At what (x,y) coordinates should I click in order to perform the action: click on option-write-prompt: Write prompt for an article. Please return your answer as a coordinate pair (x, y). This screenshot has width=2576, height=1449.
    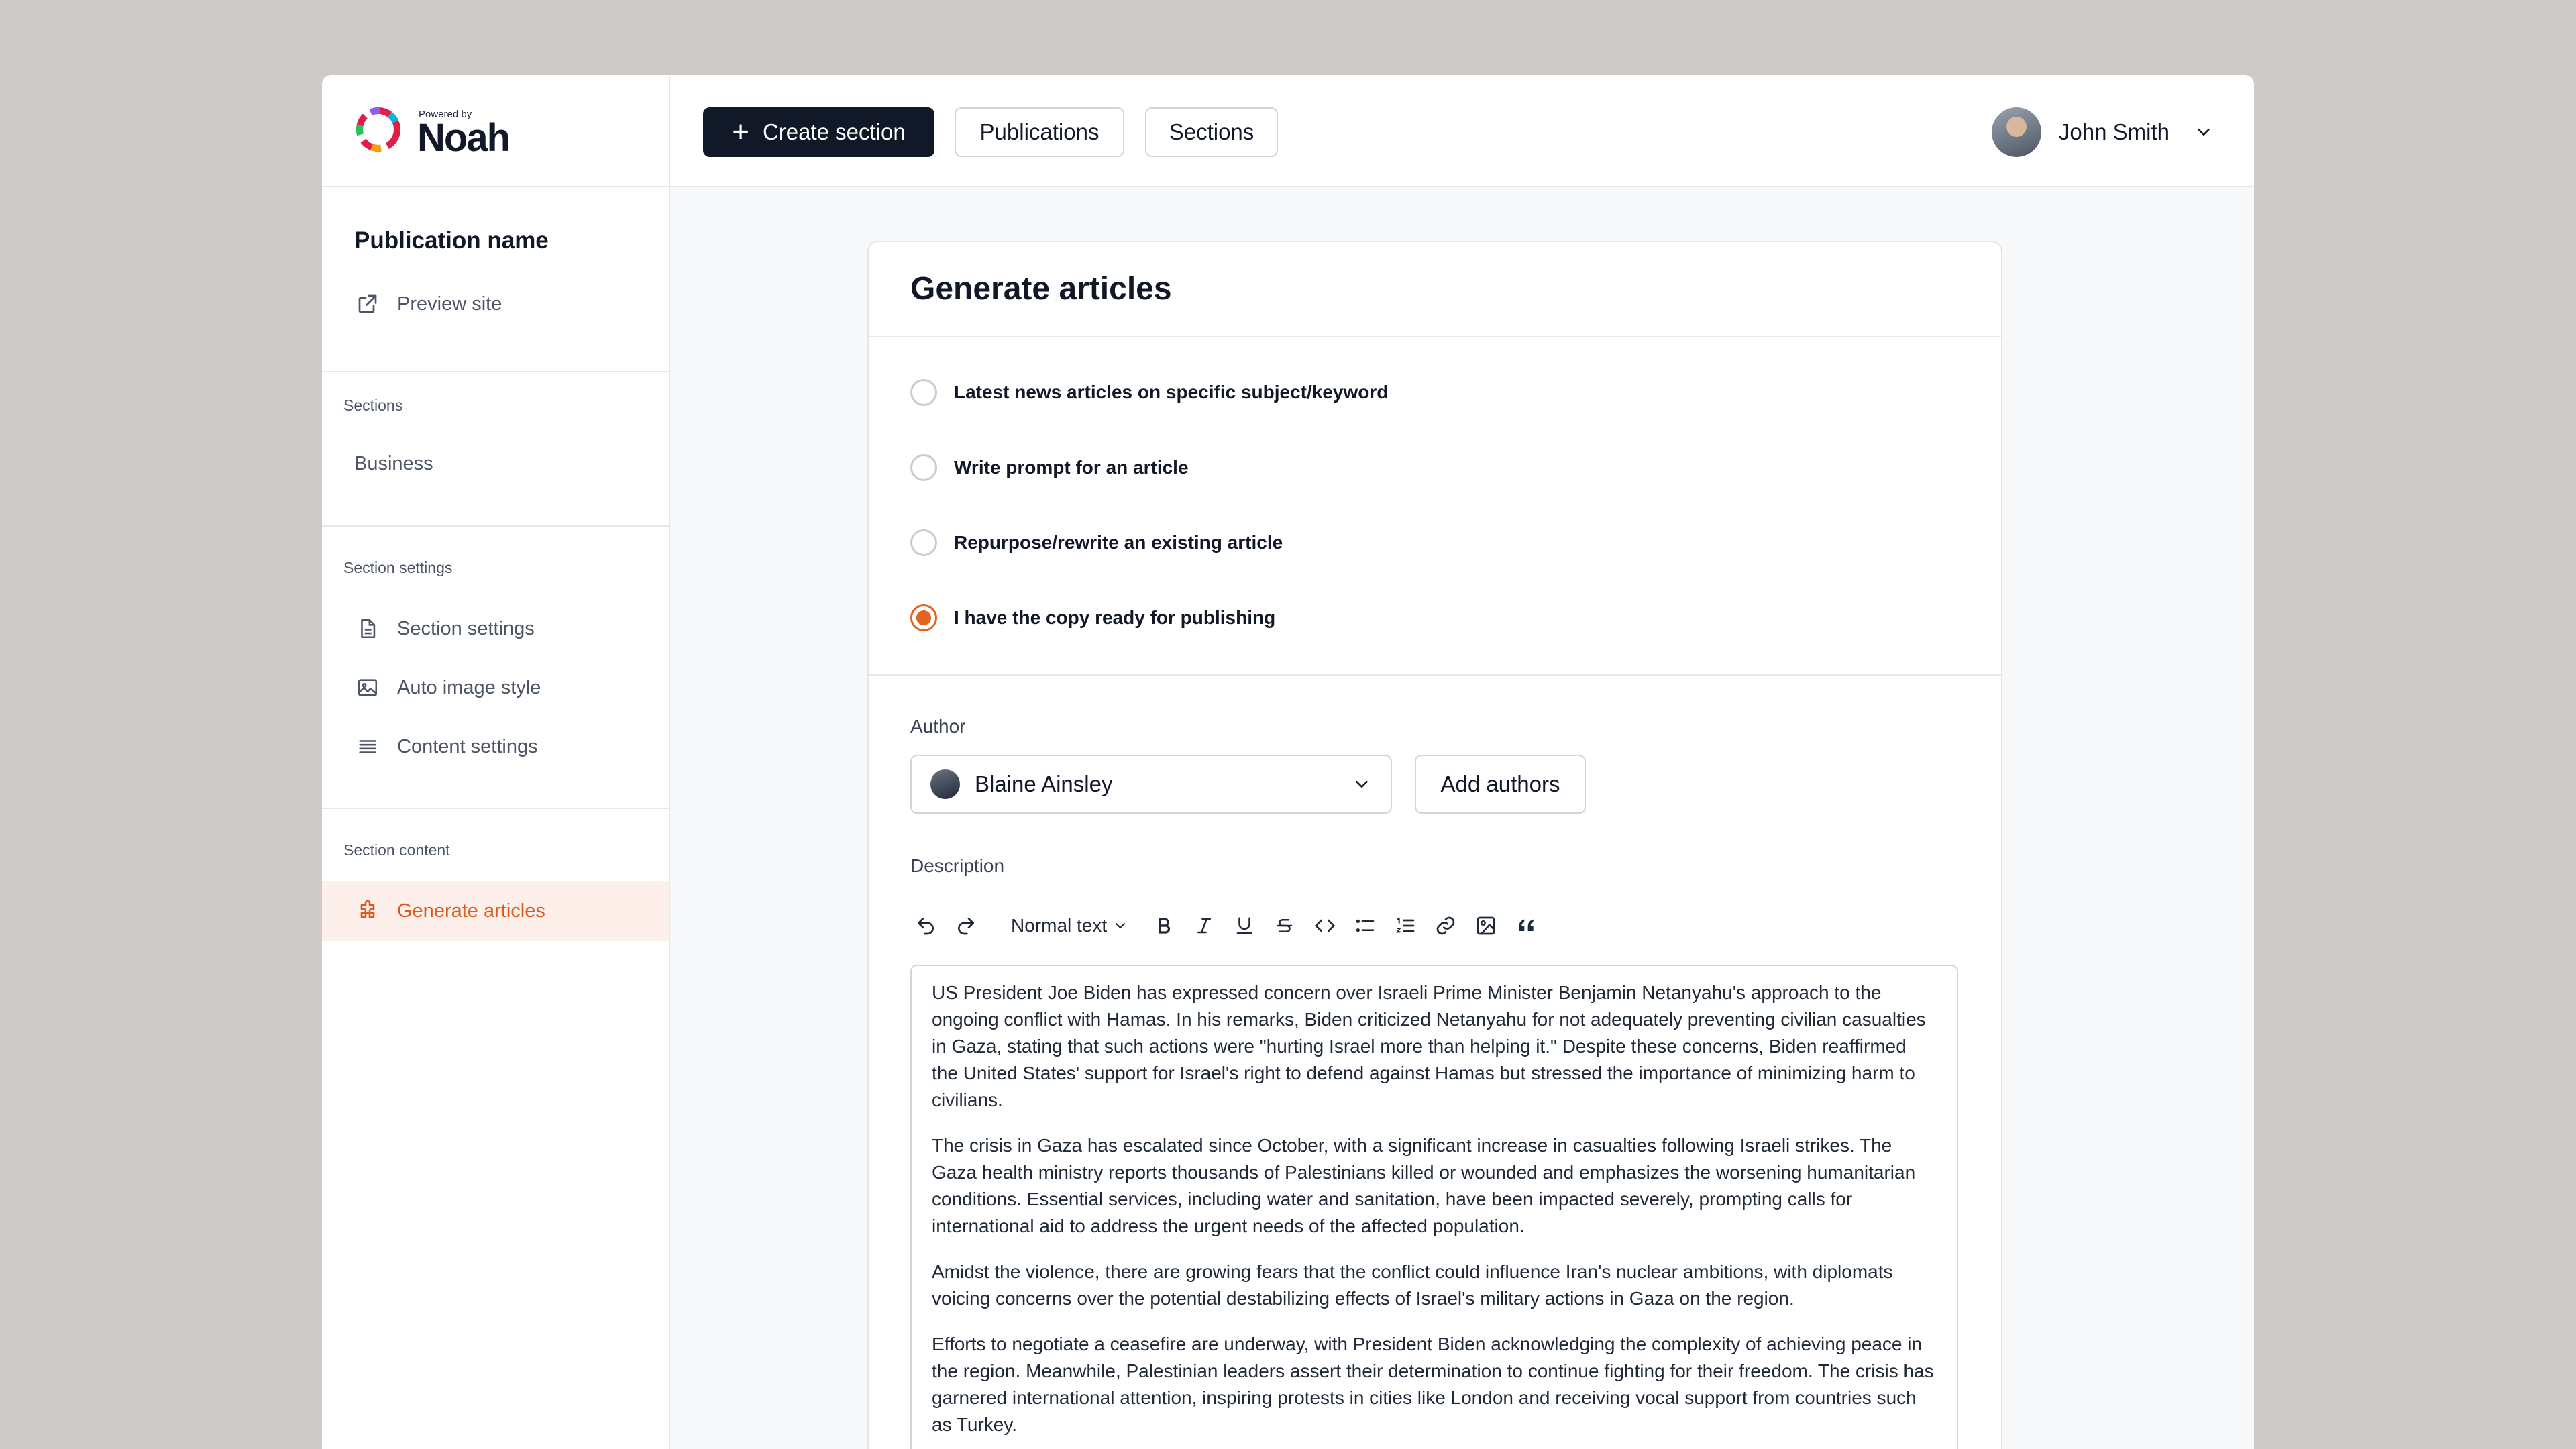
    Looking at the image, I should click on (1049, 467).